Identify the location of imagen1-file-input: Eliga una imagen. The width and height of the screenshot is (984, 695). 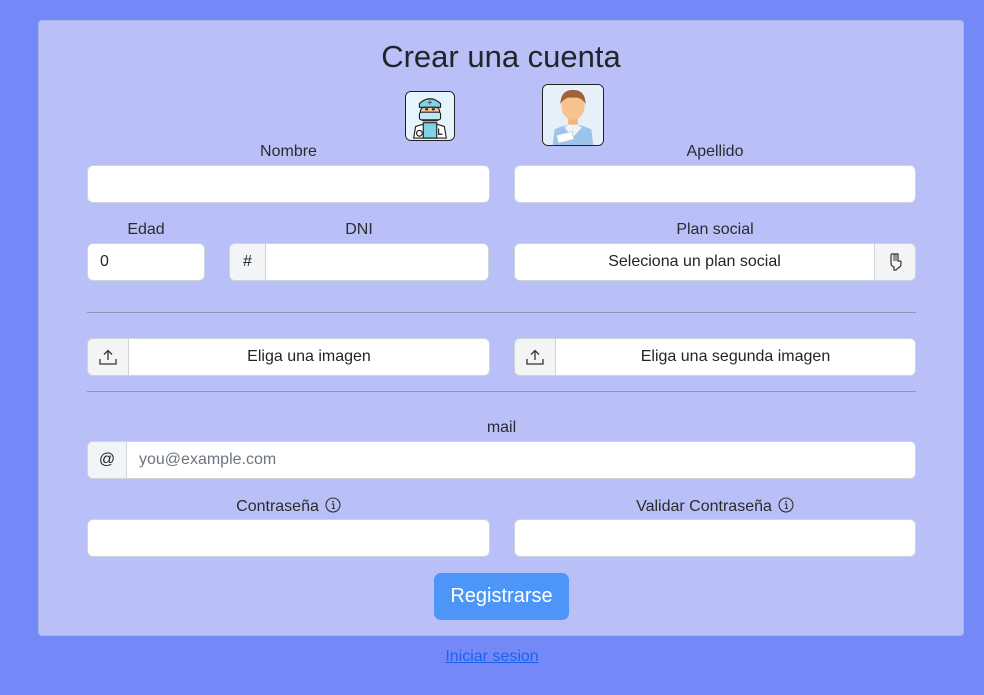
(288, 357).